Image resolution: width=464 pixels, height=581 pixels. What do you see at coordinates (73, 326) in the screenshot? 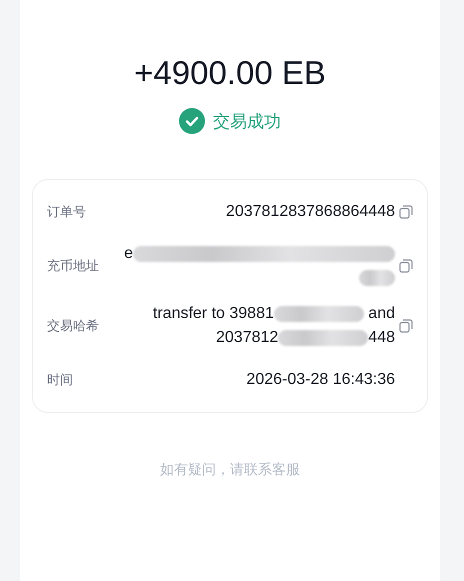
I see `detail-label: 交易哈希` at bounding box center [73, 326].